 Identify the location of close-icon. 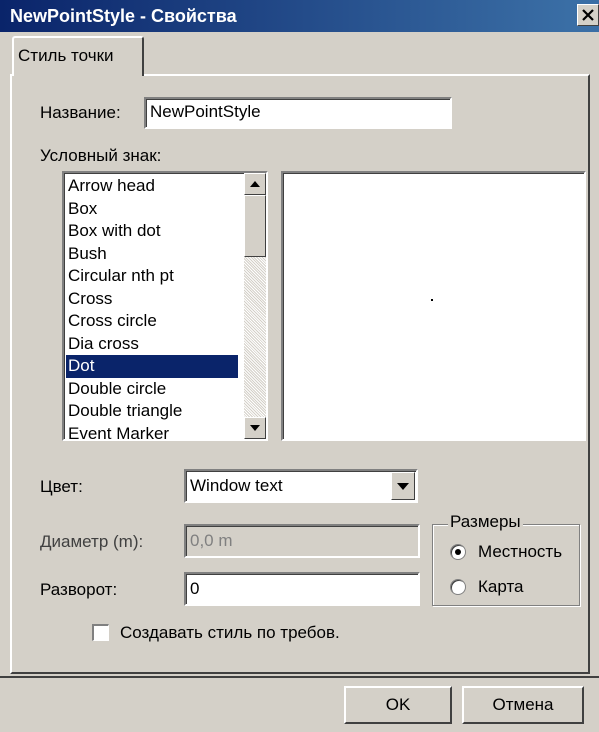
(588, 15).